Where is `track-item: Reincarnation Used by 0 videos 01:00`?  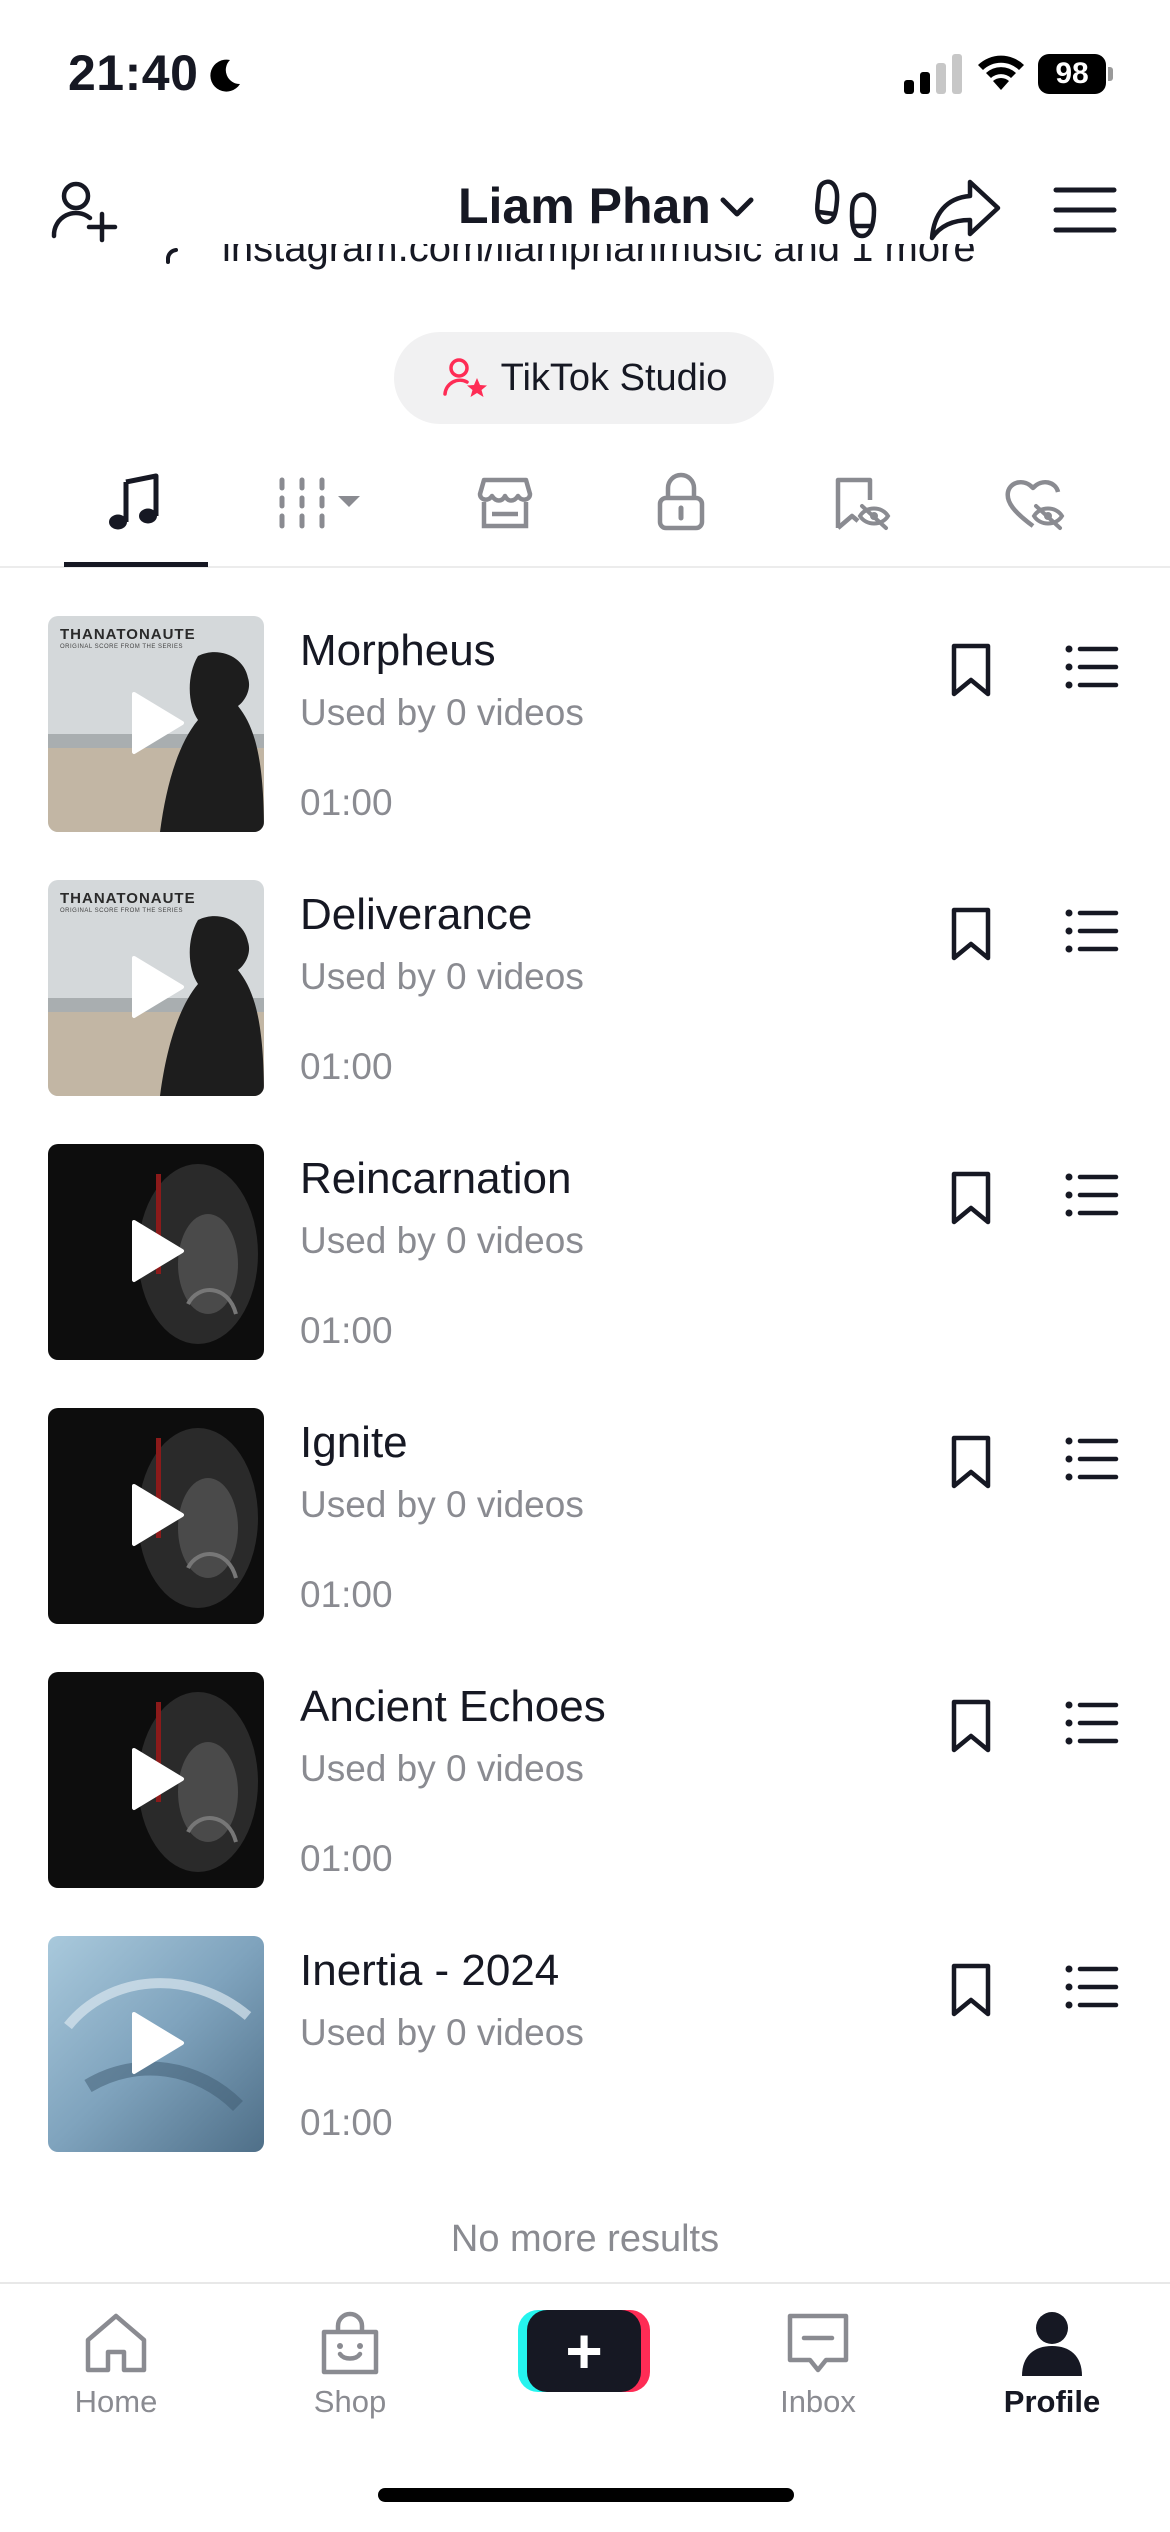
track-item: Reincarnation Used by 0 videos 01:00 is located at coordinates (585, 1258).